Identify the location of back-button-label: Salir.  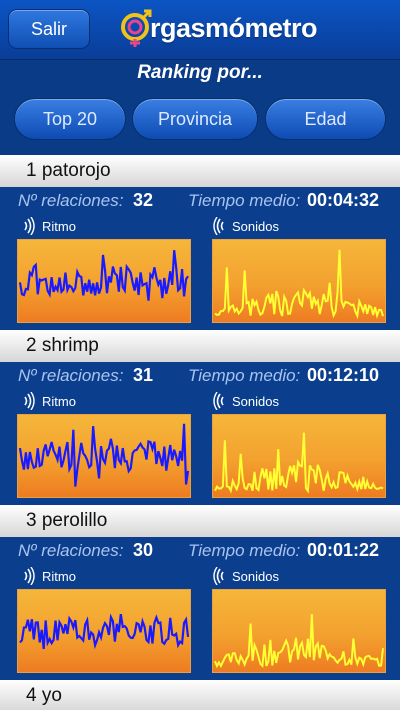
(48, 28).